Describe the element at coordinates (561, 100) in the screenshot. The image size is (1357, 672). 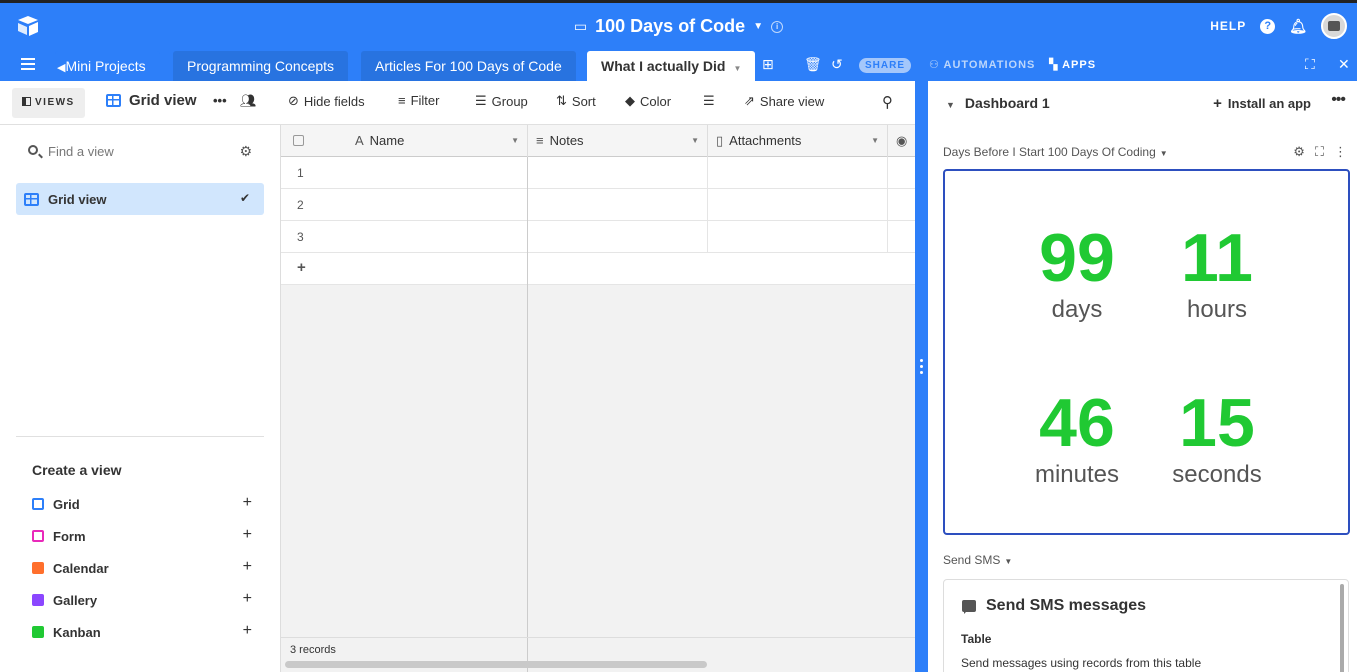
I see `sort-icon: ⇅` at that location.